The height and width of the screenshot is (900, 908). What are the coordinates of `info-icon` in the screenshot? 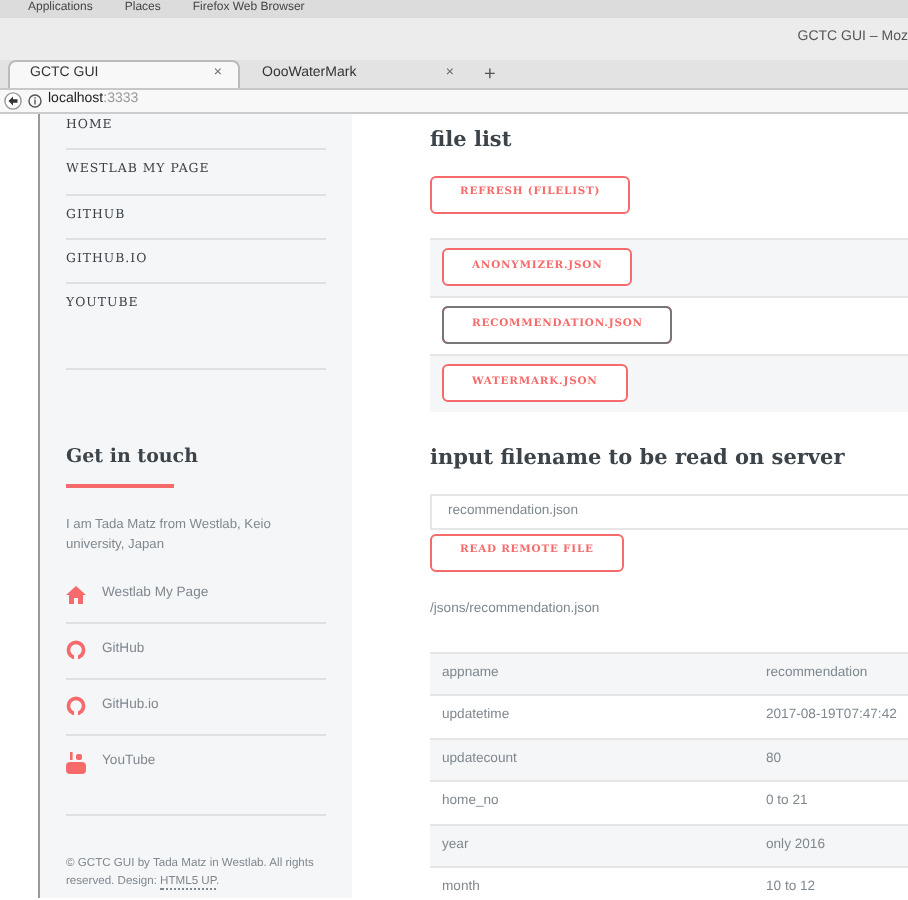 It's located at (35, 101).